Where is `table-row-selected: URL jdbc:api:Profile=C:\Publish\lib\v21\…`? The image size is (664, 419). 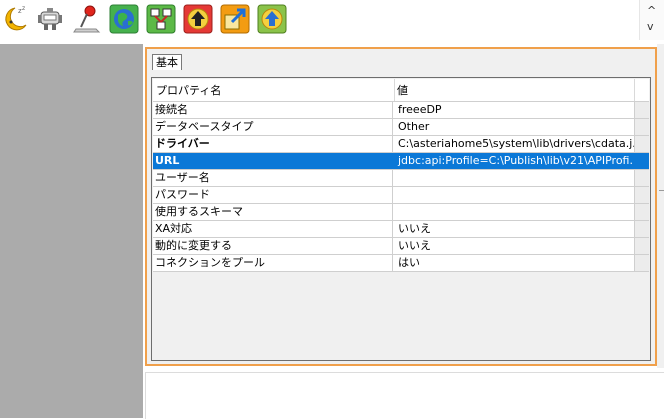
table-row-selected: URL jdbc:api:Profile=C:\Publish\lib\v21\… is located at coordinates (401, 161).